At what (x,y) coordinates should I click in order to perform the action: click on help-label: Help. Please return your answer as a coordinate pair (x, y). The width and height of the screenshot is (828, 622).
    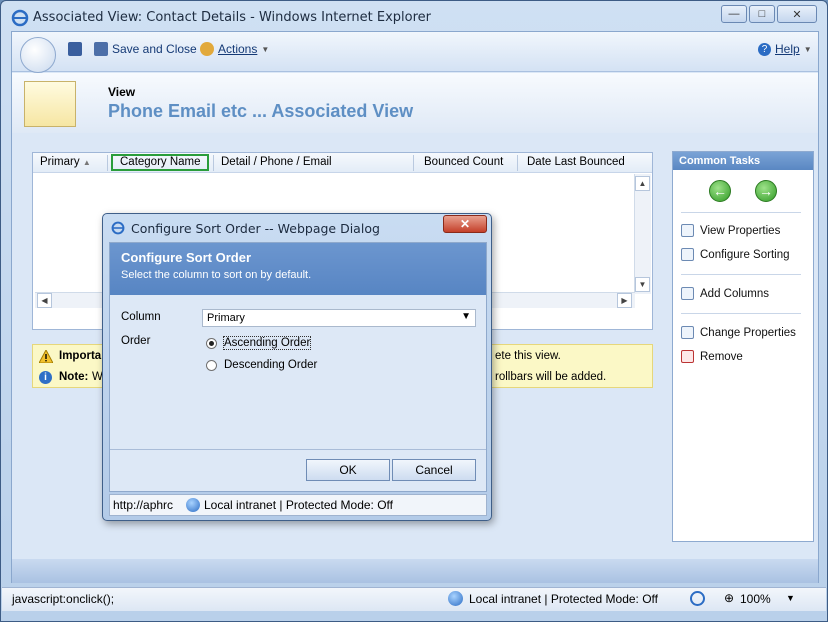
    Looking at the image, I should click on (787, 49).